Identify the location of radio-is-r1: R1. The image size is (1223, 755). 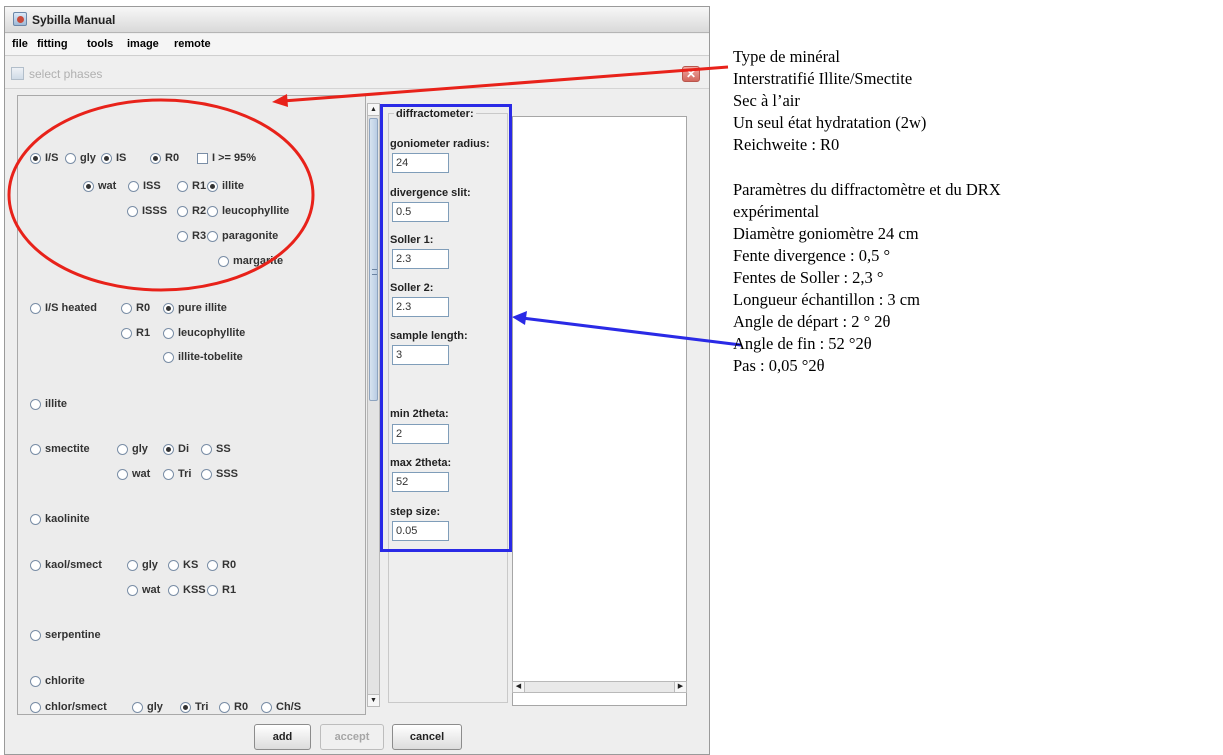
(191, 186).